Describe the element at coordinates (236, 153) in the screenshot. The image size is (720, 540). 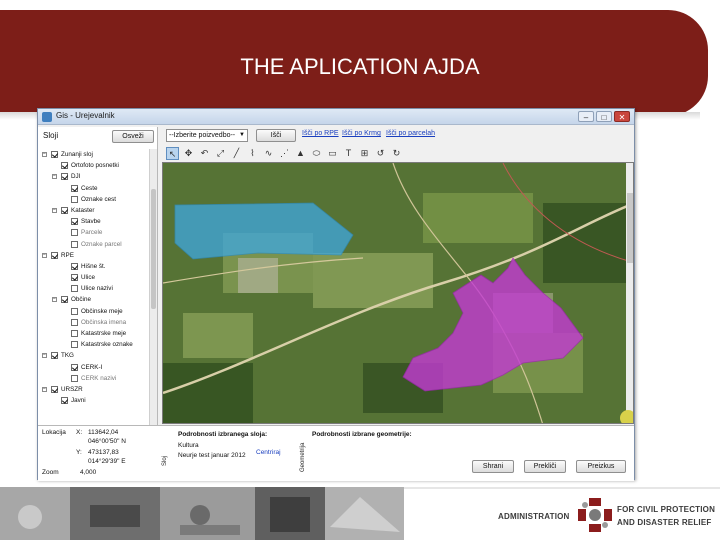
I see `line-tool-icon: ╱` at that location.